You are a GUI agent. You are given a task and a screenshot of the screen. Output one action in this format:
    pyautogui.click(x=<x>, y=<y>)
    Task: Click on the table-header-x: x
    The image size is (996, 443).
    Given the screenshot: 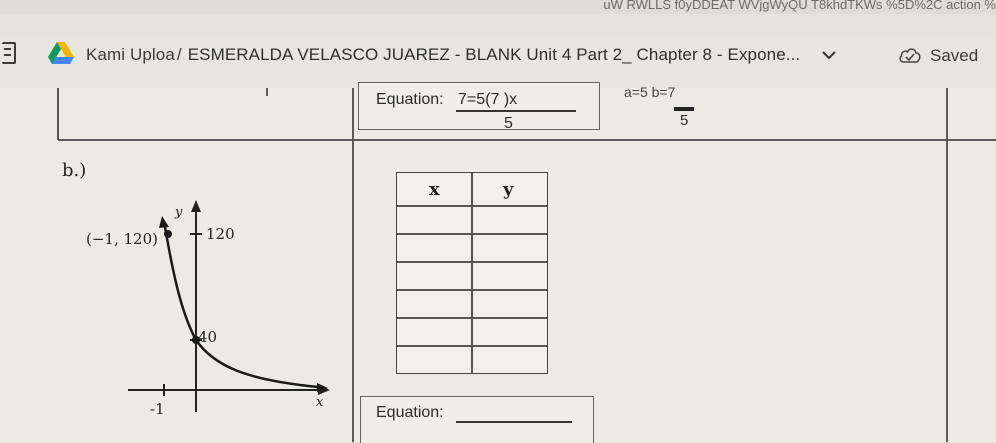 What is the action you would take?
    pyautogui.click(x=434, y=189)
    